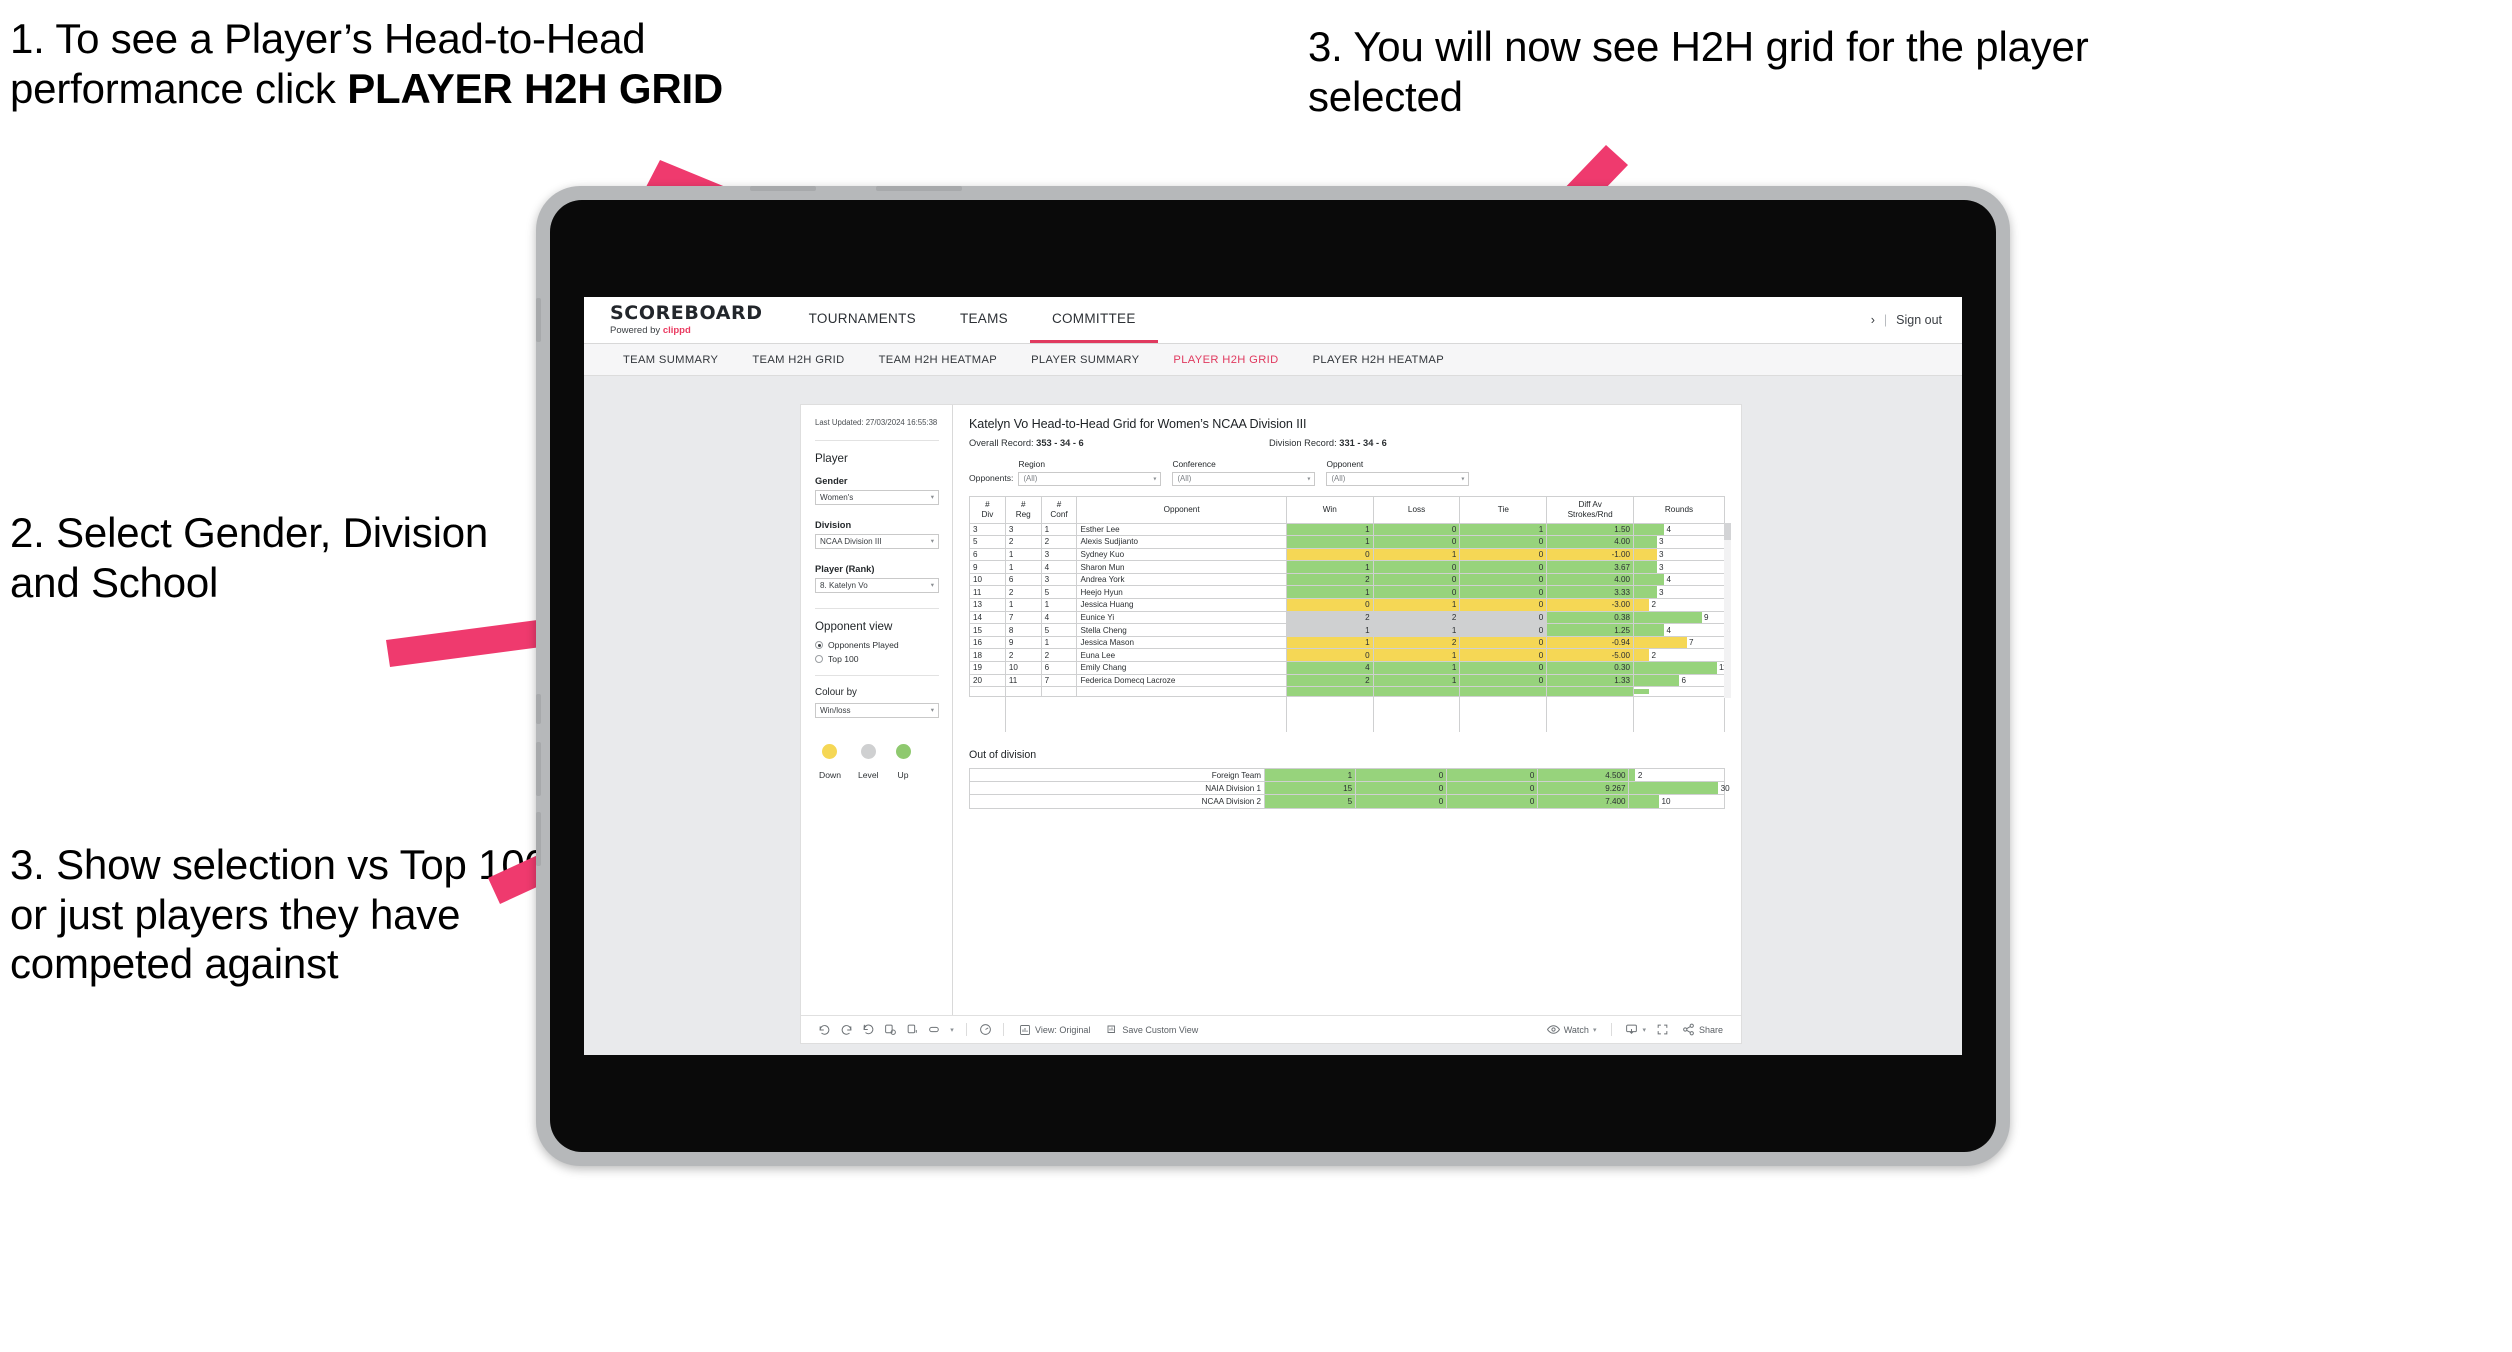  What do you see at coordinates (1225, 360) in the screenshot?
I see `subnav-item-player-h2h-grid: PLAYER H2H GRID` at bounding box center [1225, 360].